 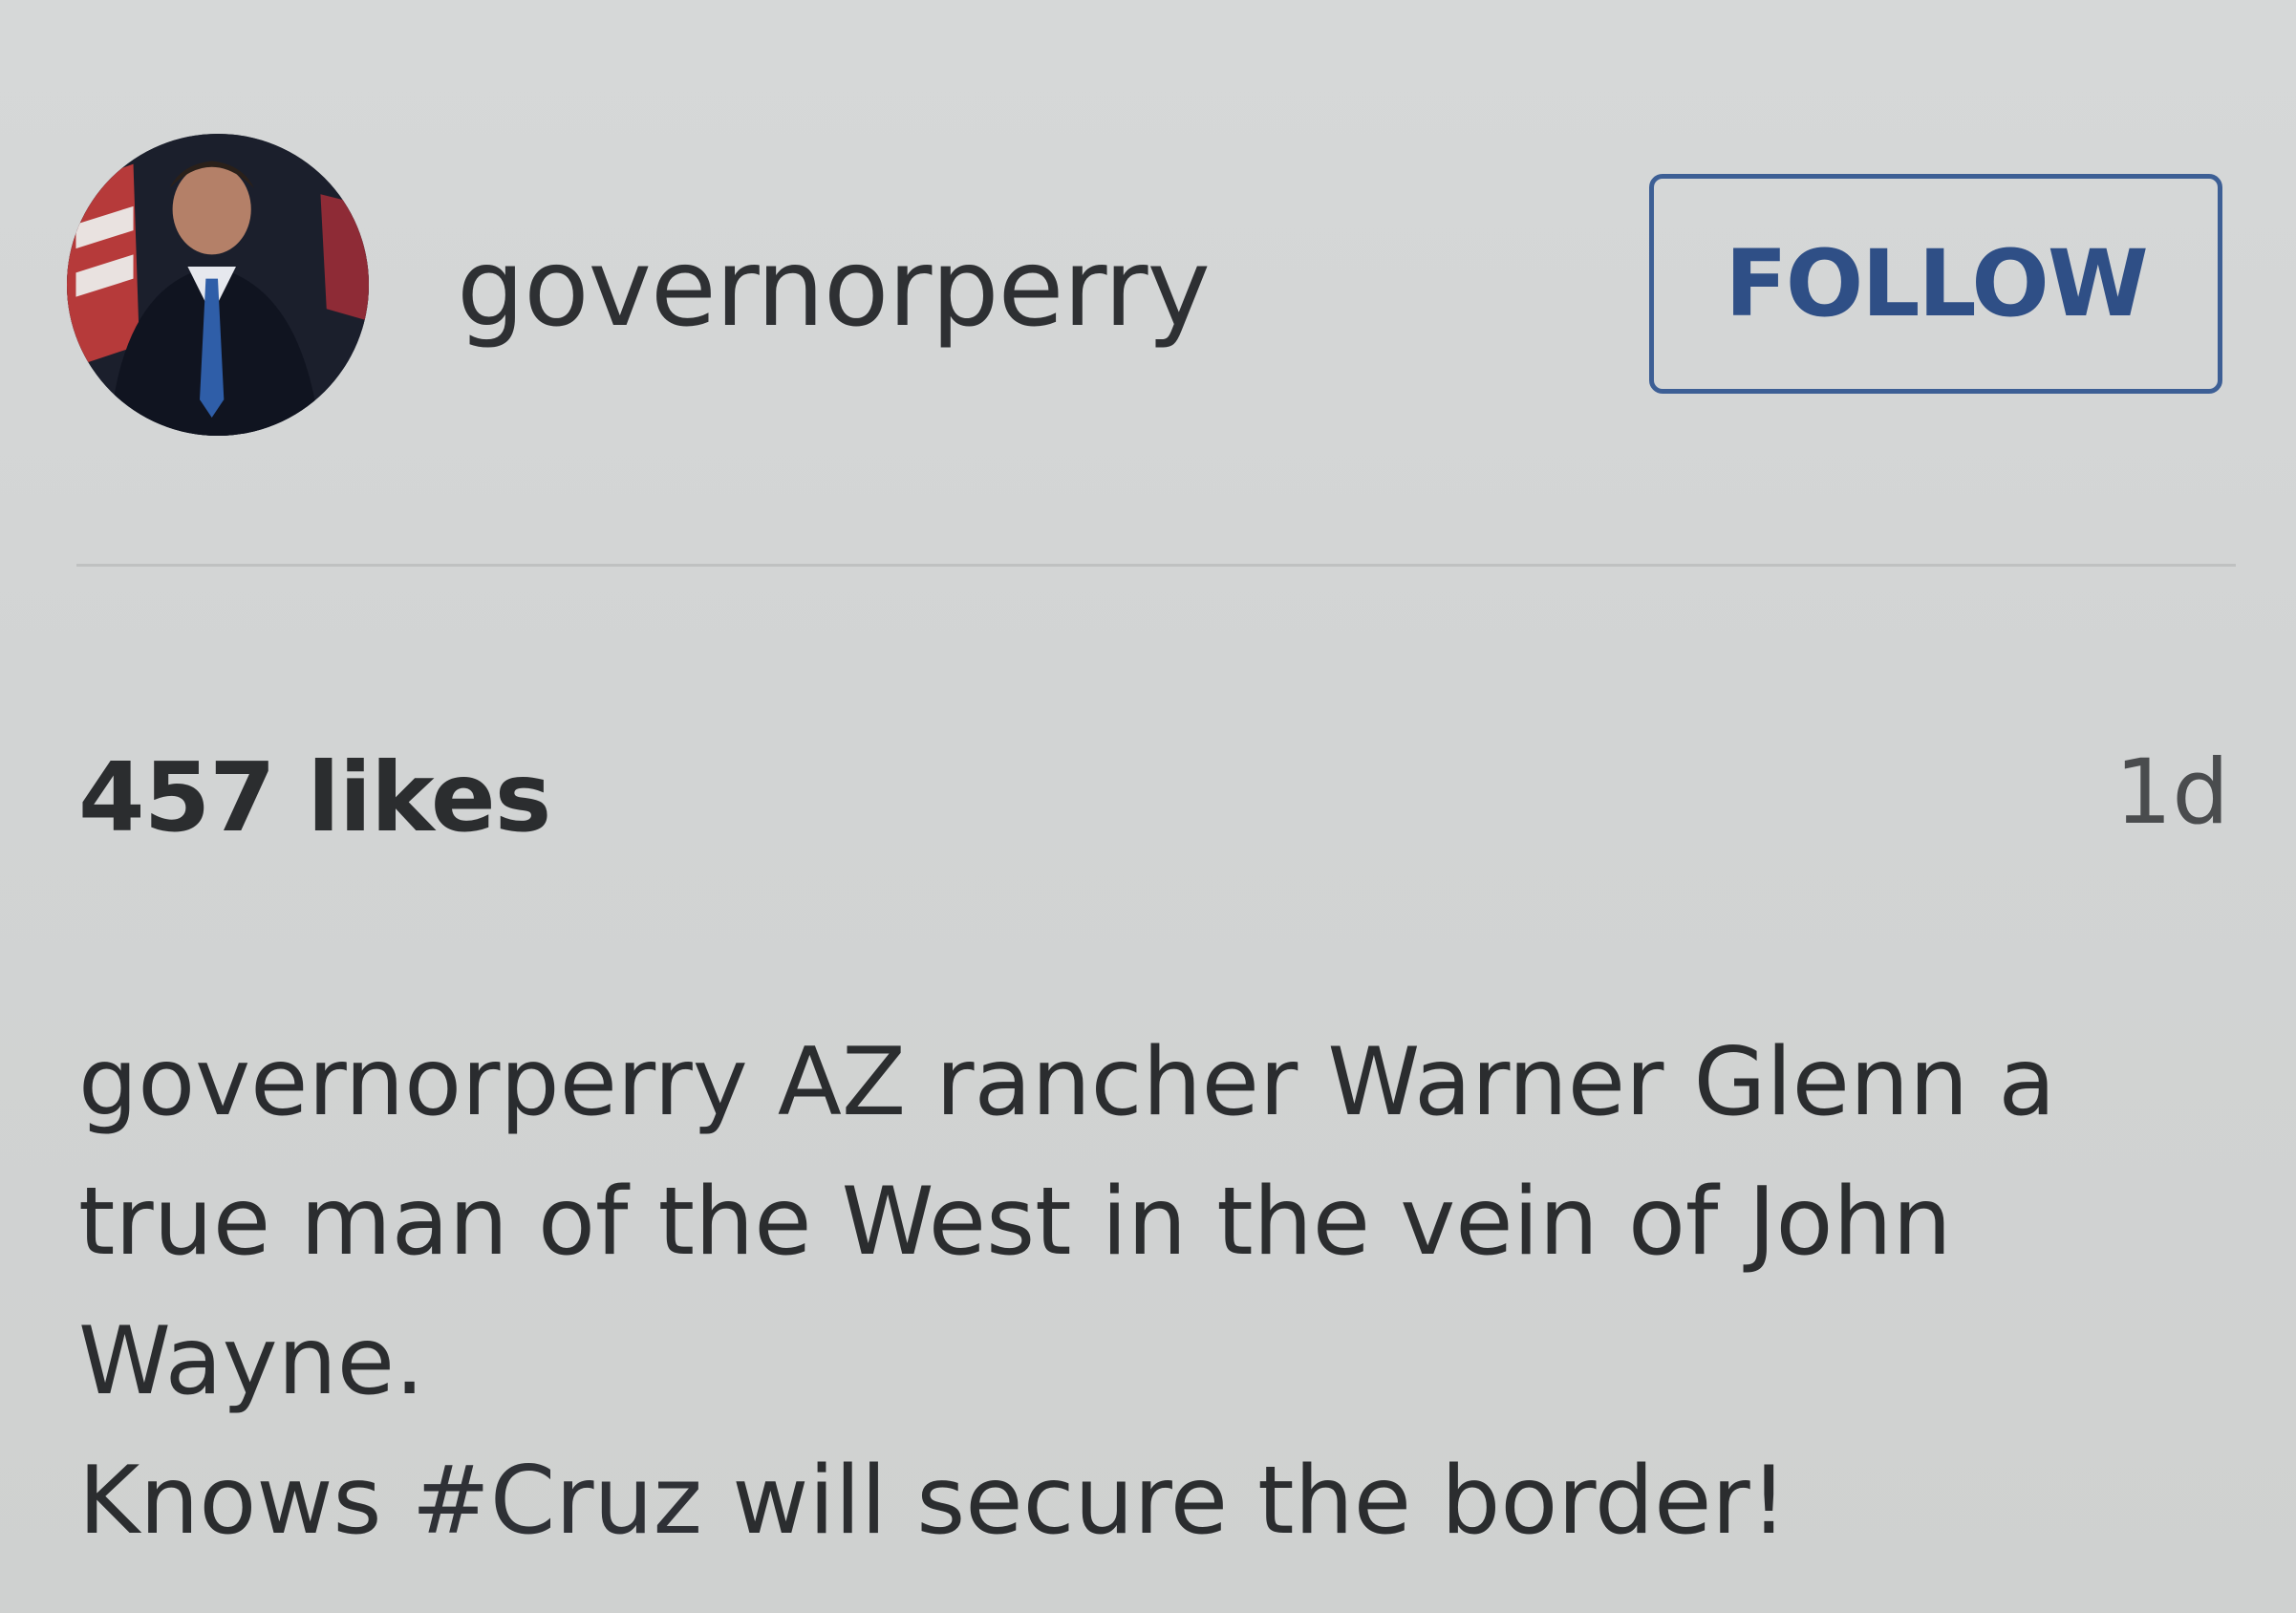 I want to click on caption-text-4b: will secure the border!, so click(x=1245, y=1501).